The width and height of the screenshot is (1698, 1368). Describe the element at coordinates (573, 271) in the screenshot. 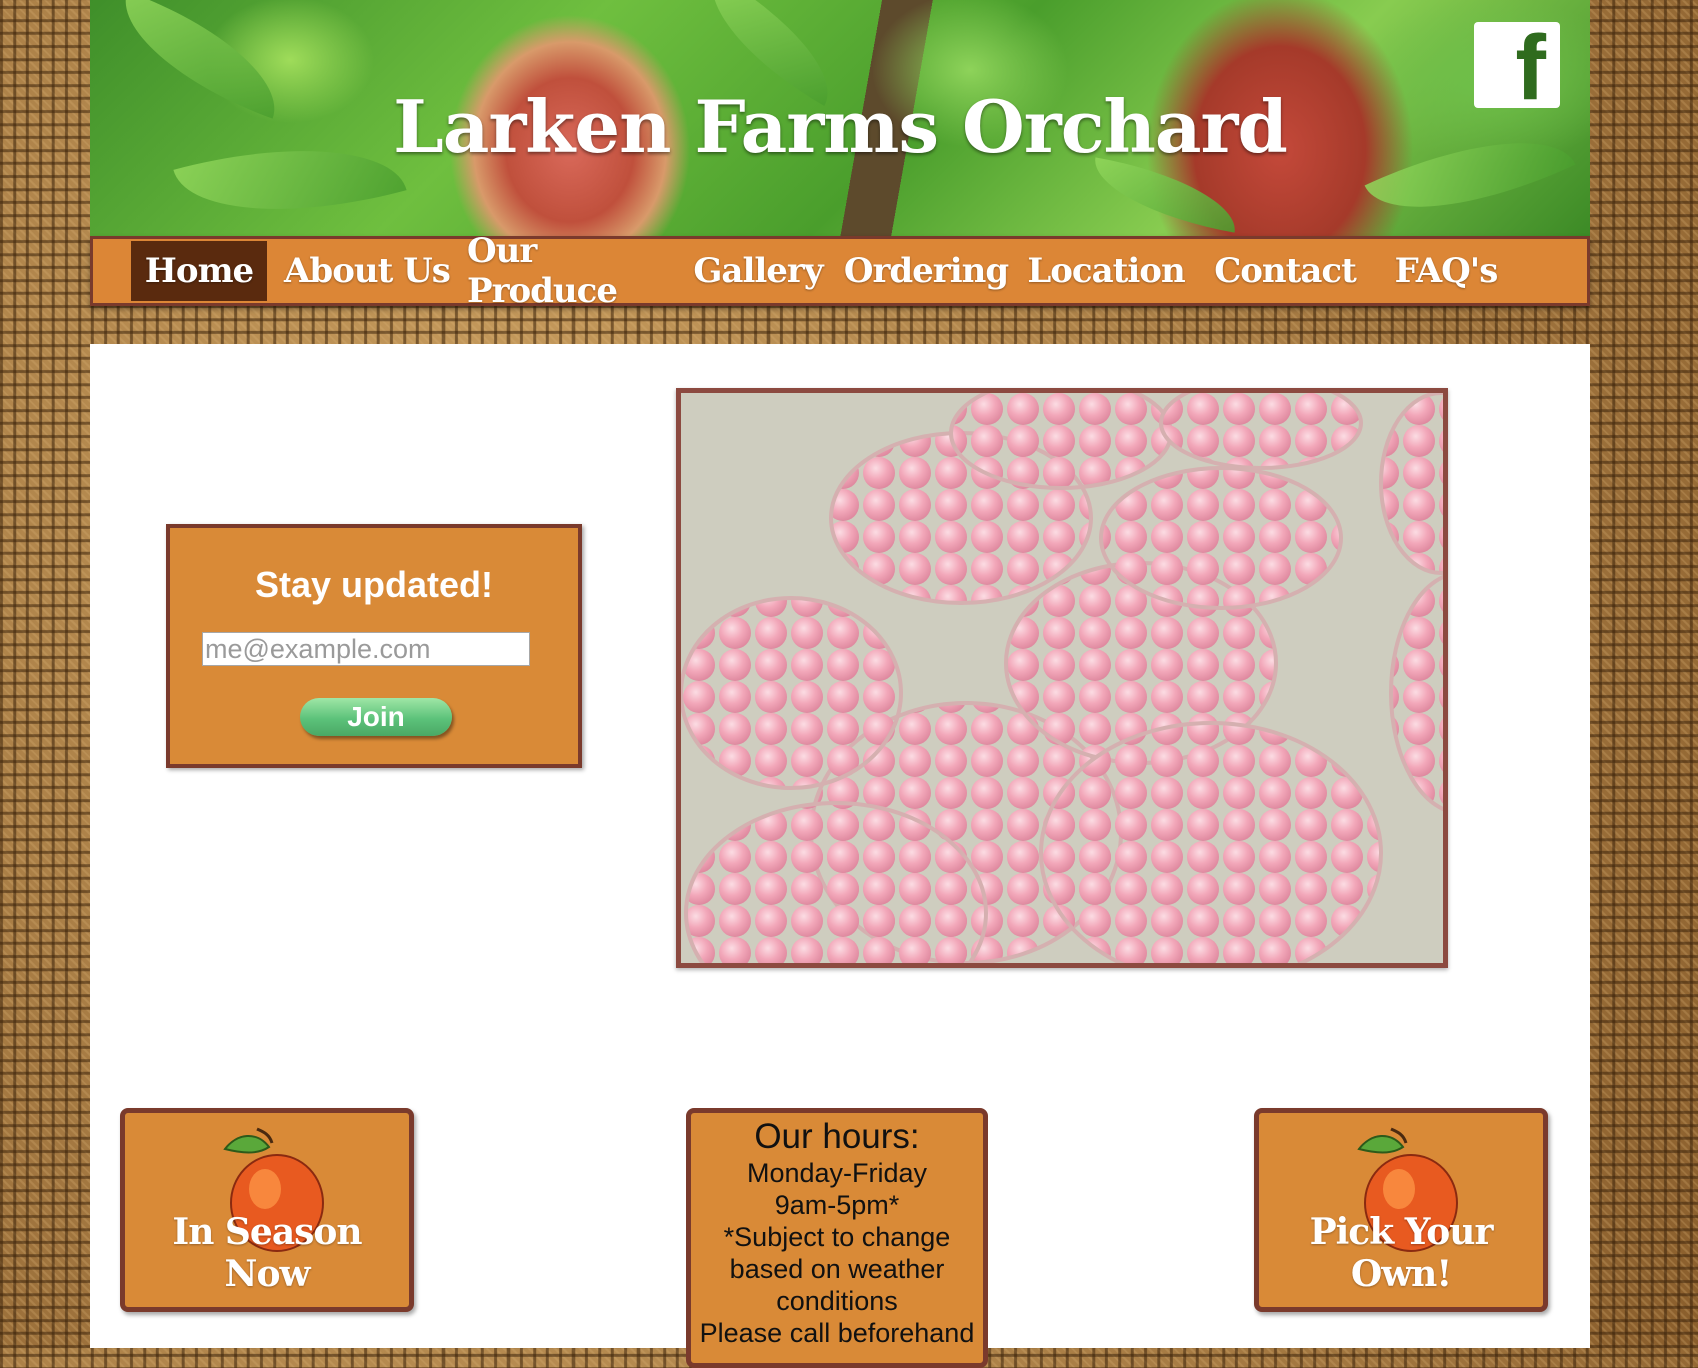

I see `nav-item-our-produce: Our Produce` at that location.